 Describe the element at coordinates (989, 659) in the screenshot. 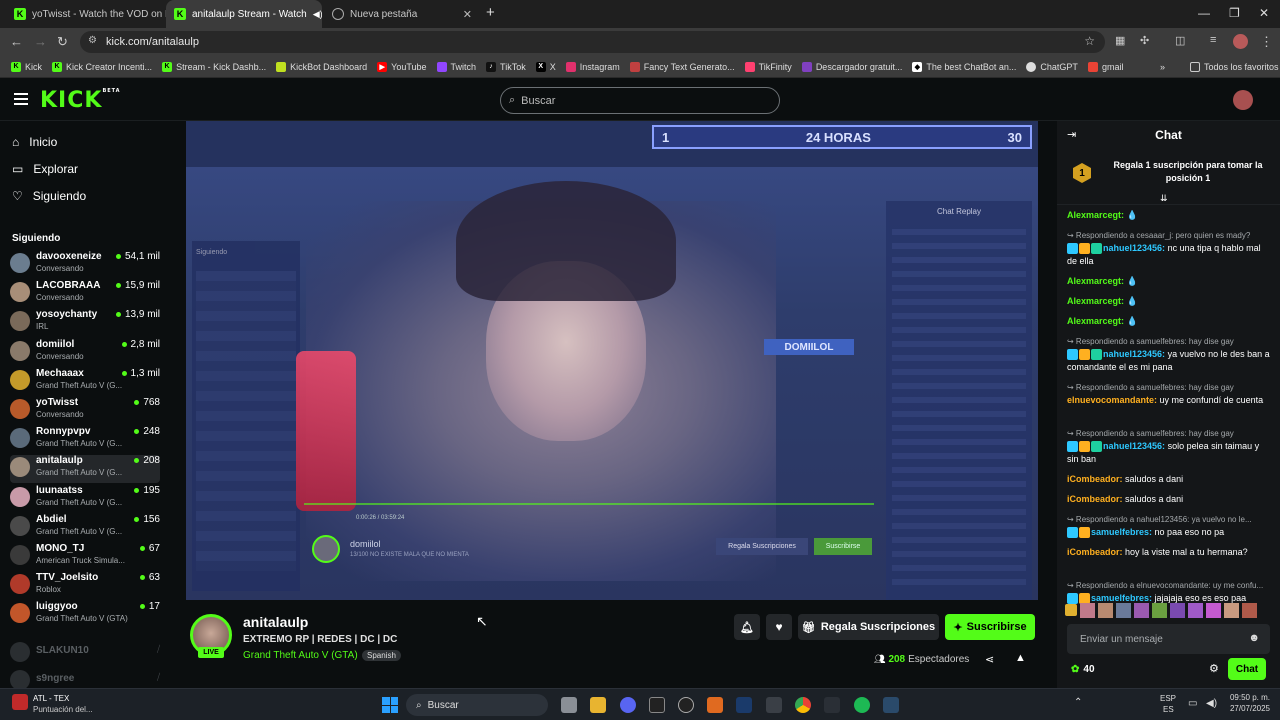

I see `share-icon: ⋖` at that location.